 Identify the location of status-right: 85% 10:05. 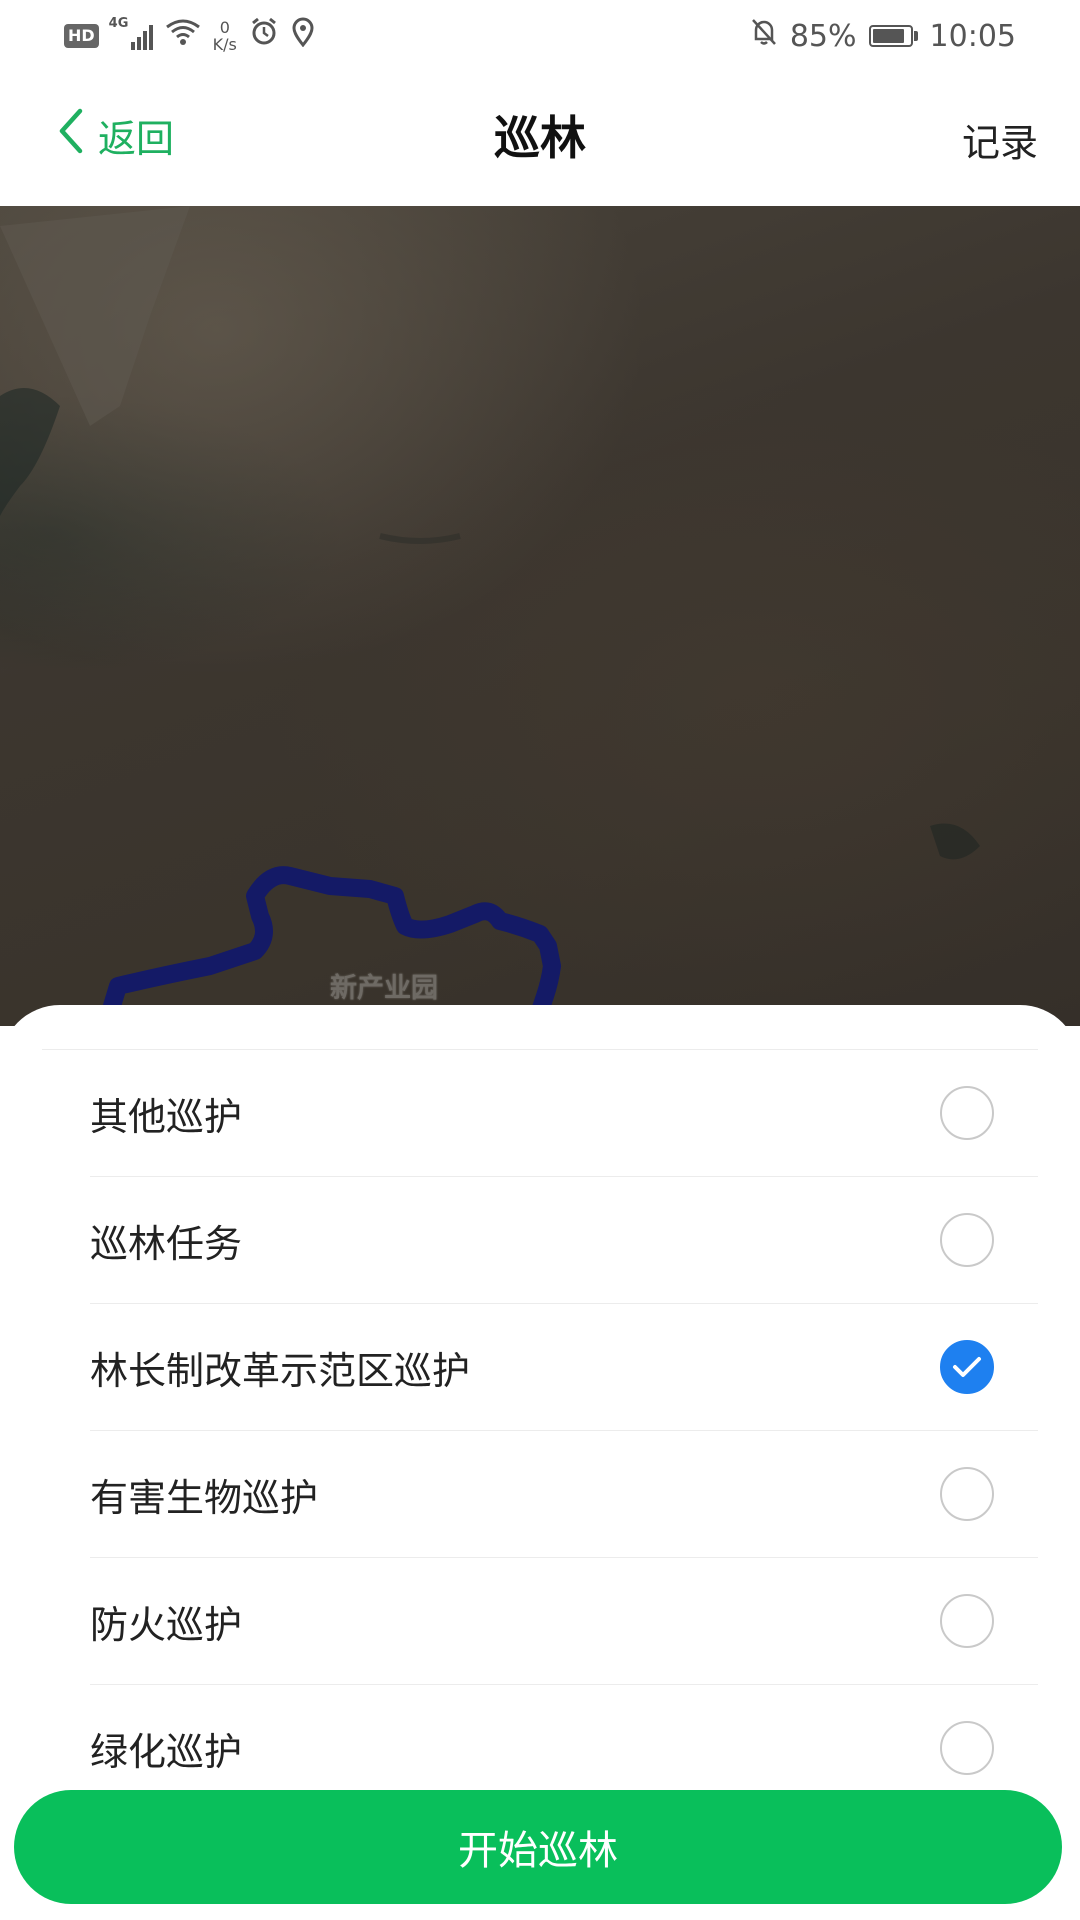
(883, 36).